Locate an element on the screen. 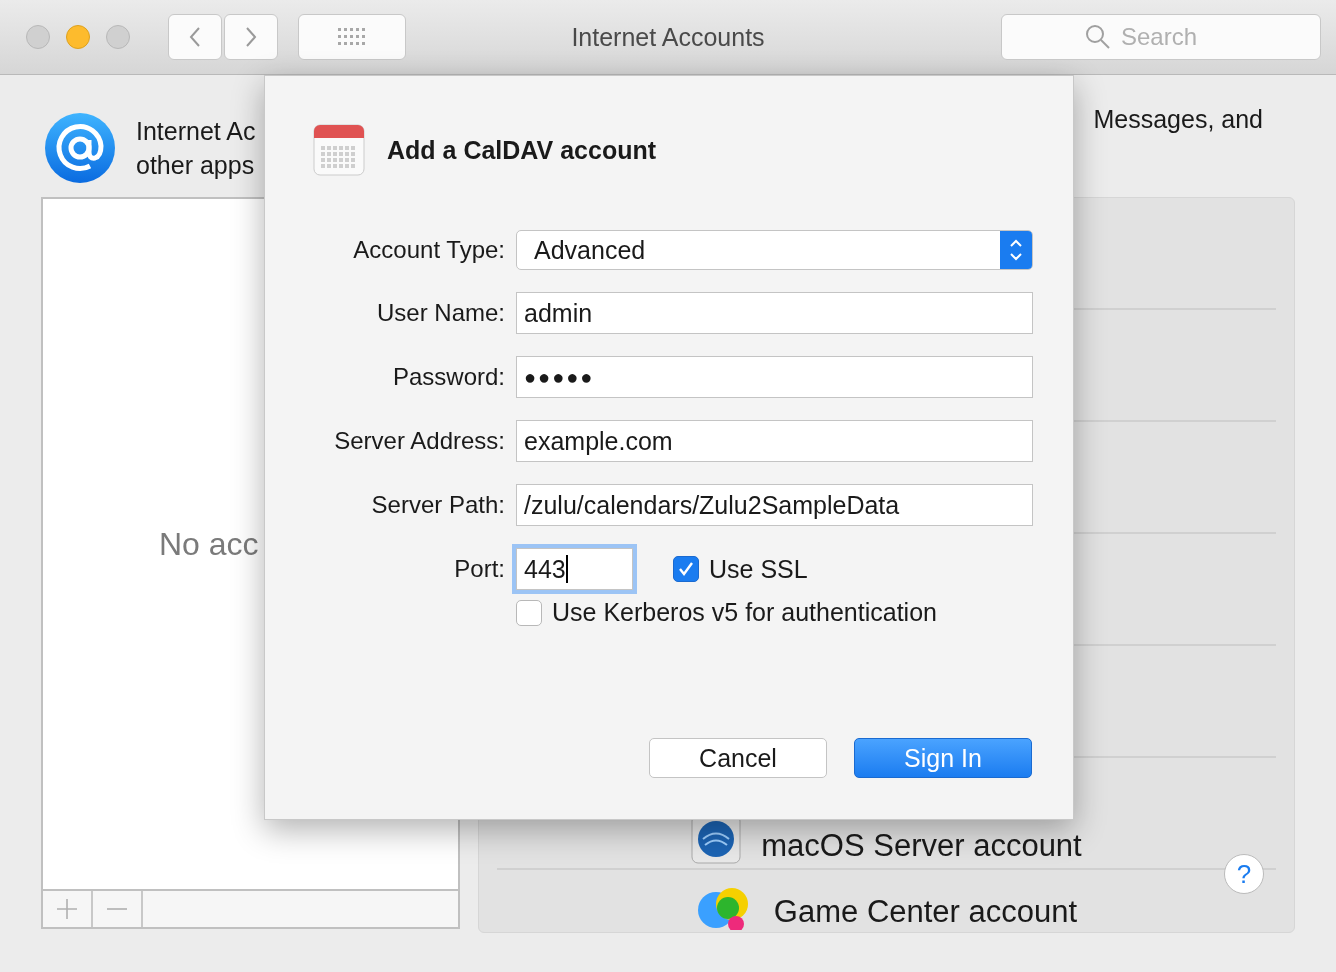 The height and width of the screenshot is (972, 1336). grid-icon is located at coordinates (352, 37).